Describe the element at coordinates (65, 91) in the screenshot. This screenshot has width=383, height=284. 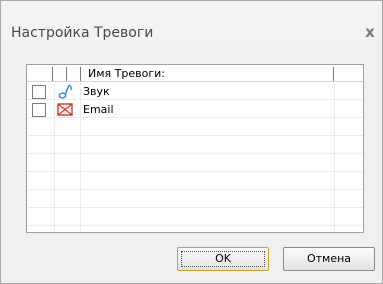
I see `sound-note-icon` at that location.